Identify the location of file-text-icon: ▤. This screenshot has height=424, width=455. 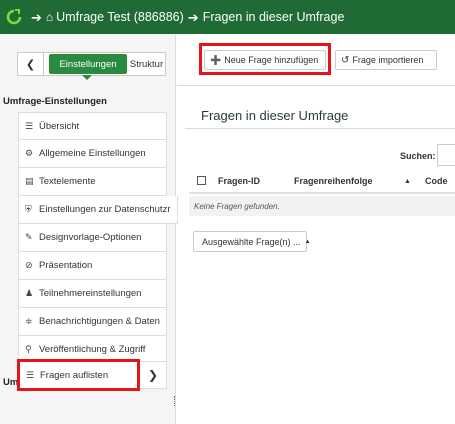
(29, 181).